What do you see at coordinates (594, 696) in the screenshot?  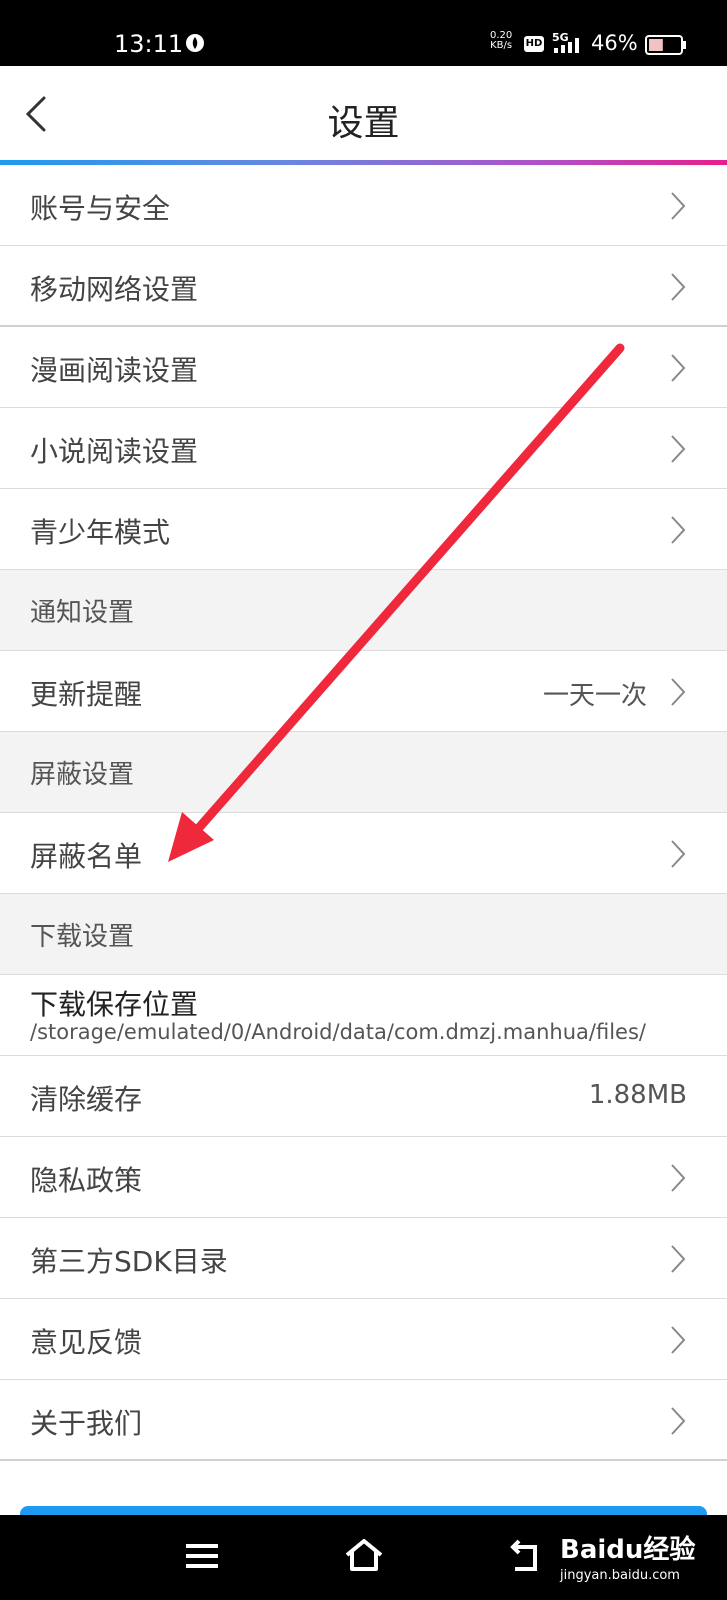 I see `update-frequency-value: 一天一次` at bounding box center [594, 696].